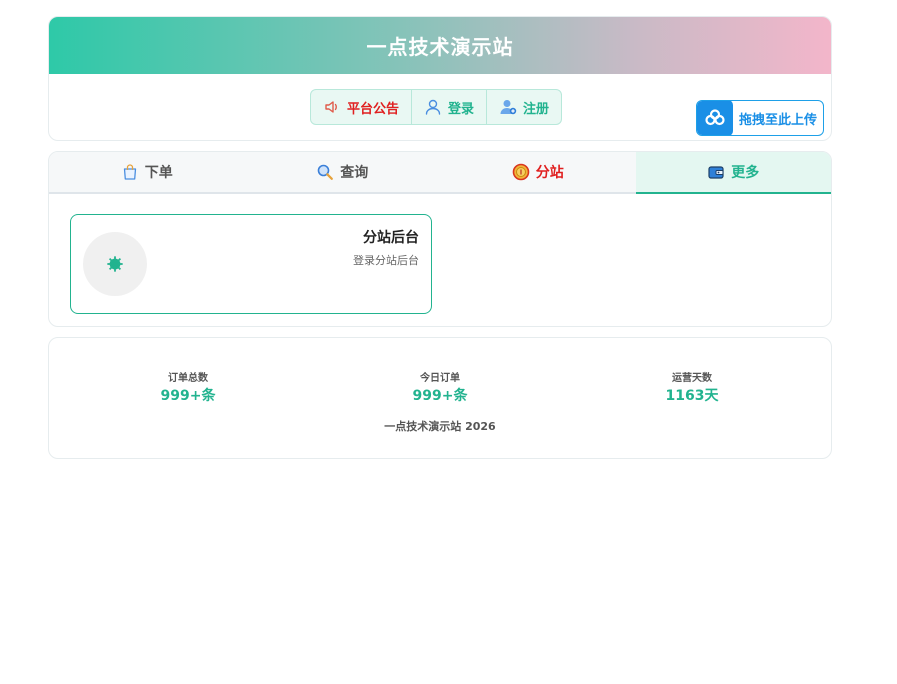  I want to click on site-title: 一点技术演示站, so click(440, 47).